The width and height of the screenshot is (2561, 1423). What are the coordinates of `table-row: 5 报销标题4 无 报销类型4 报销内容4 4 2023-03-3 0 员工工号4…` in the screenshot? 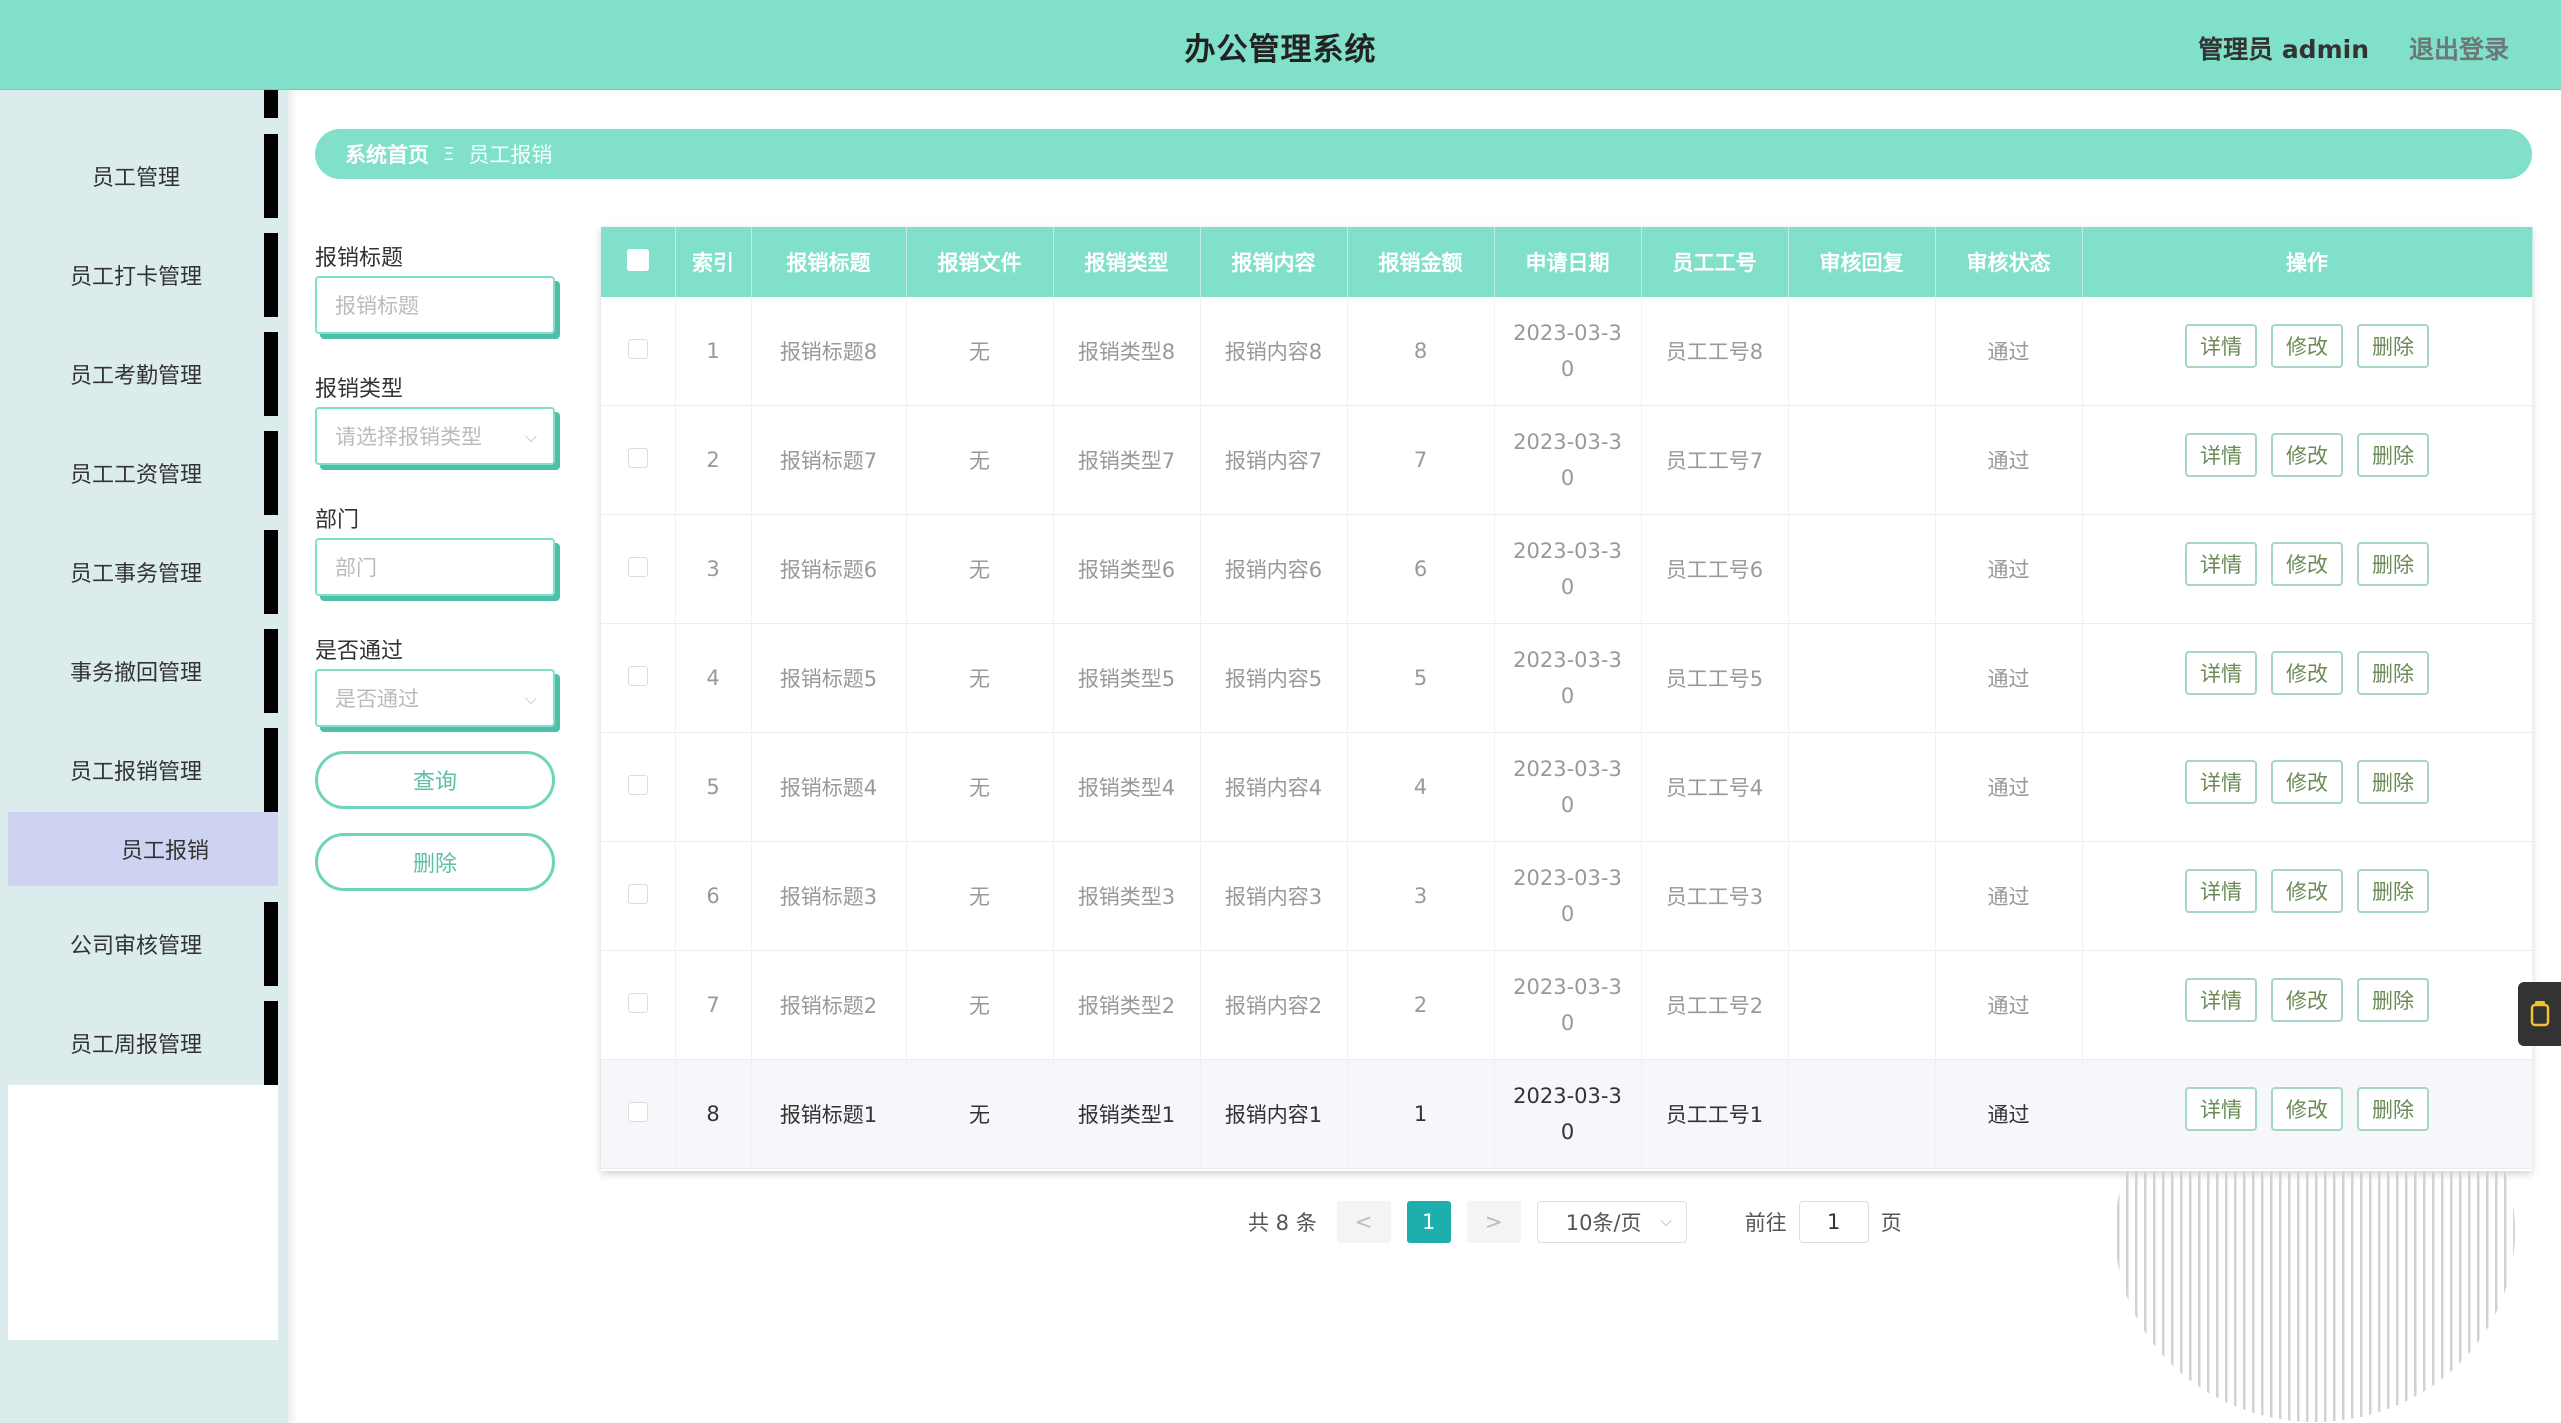 It's located at (1567, 787).